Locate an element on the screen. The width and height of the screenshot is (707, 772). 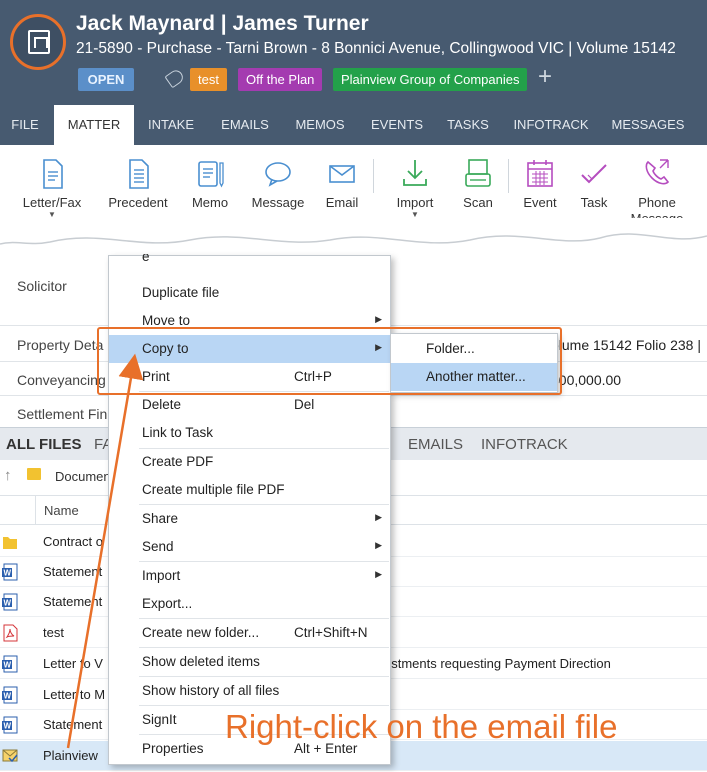
download-icon is located at coordinates (415, 174).